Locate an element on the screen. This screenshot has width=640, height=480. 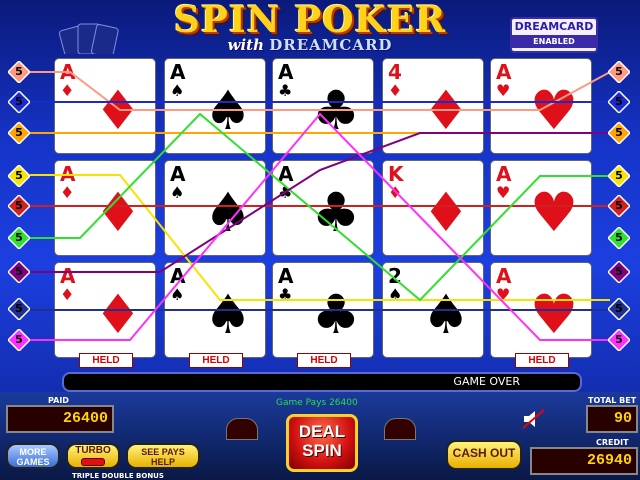
game-name: TRIPLE DOUBLE BONUS is located at coordinates (118, 476).